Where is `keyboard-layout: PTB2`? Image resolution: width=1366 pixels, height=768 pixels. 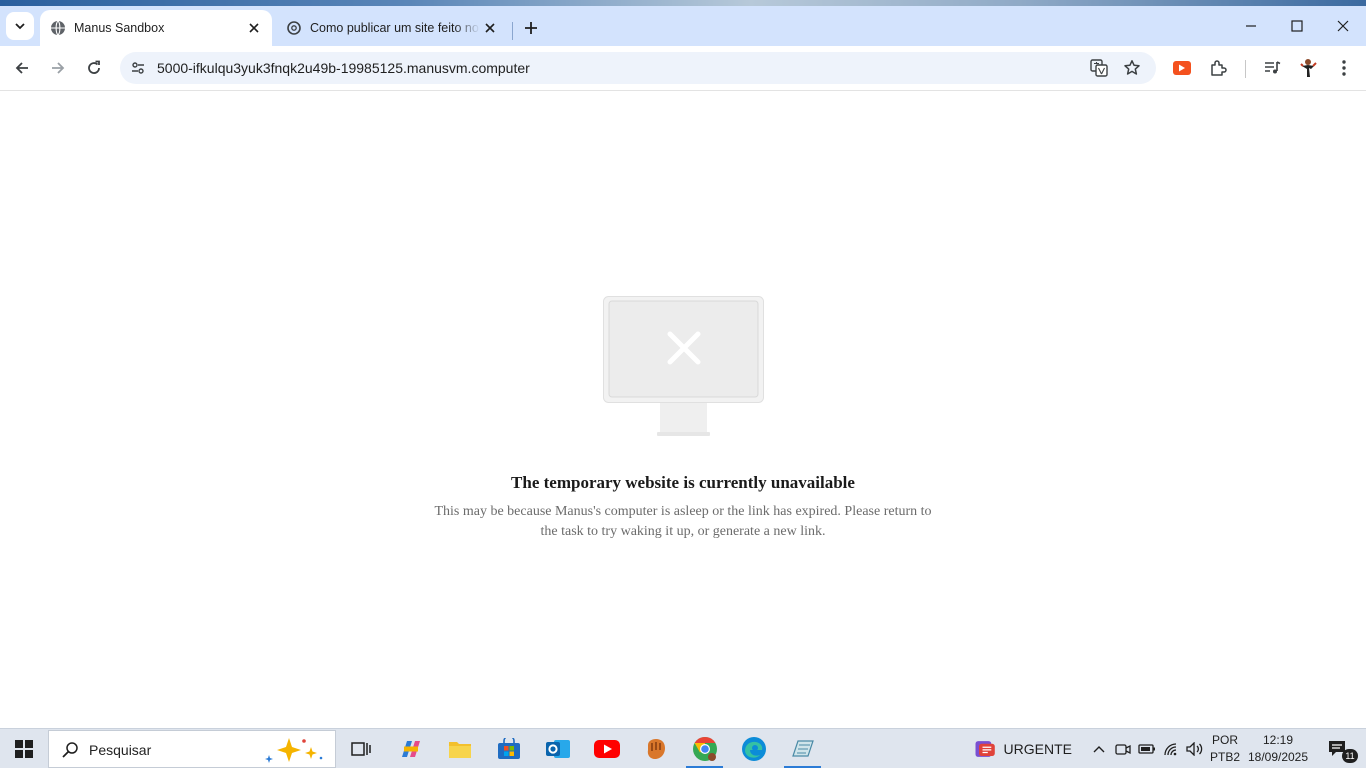 keyboard-layout: PTB2 is located at coordinates (1224, 757).